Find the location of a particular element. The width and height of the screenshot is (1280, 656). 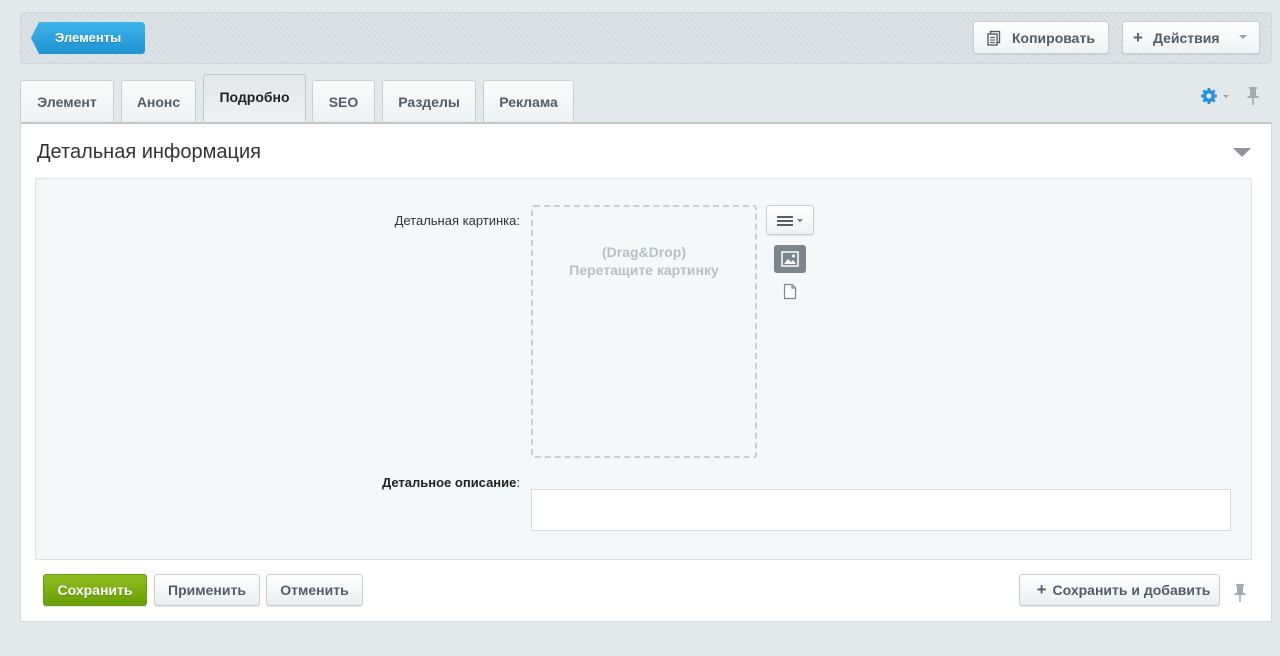

detail-description-label-text: Детальное описание is located at coordinates (449, 482).